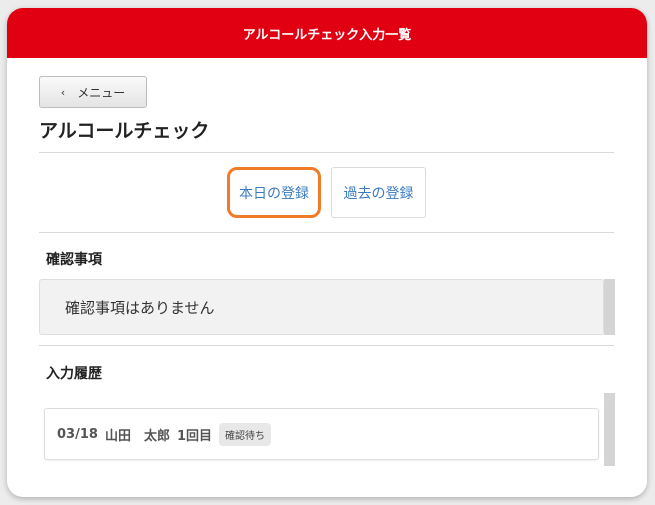  Describe the element at coordinates (321, 434) in the screenshot. I see `history-list-item: 03/18 山田 太郎 1回目 確認待ち` at that location.